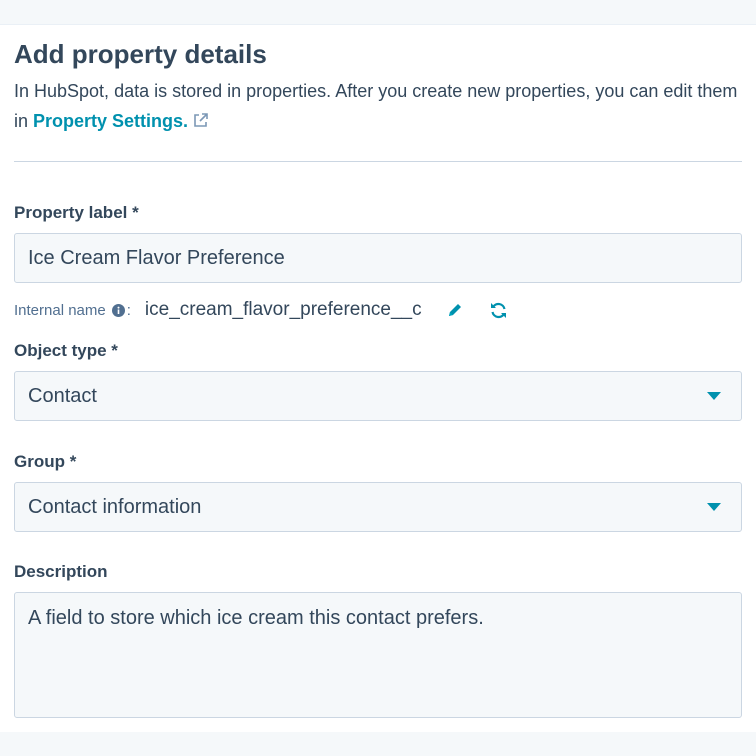 This screenshot has height=756, width=756. Describe the element at coordinates (118, 310) in the screenshot. I see `info-icon` at that location.